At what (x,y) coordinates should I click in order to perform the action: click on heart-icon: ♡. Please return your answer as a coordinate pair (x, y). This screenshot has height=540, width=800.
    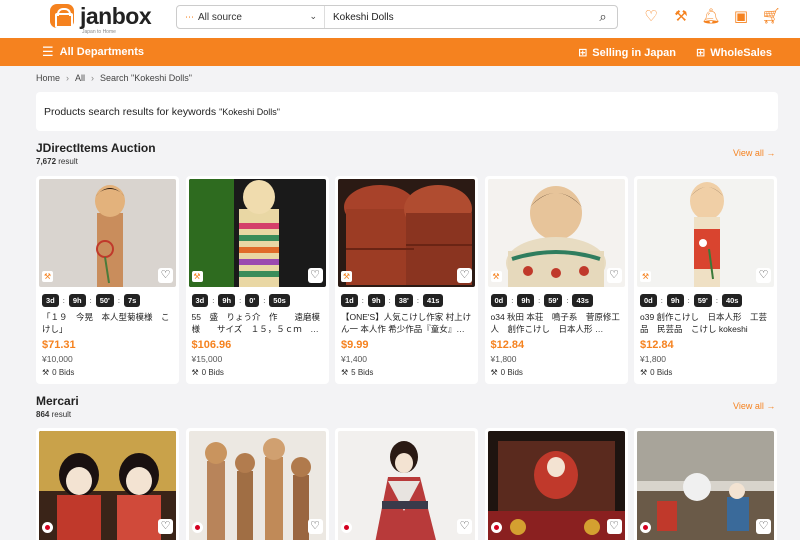
    Looking at the image, I should click on (651, 17).